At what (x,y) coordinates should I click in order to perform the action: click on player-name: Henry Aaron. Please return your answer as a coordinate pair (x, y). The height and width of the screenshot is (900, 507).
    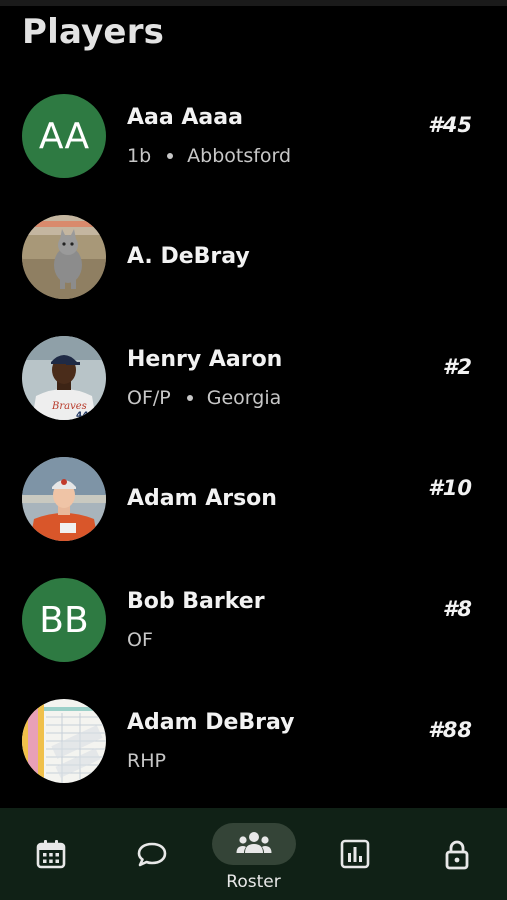
    Looking at the image, I should click on (205, 359).